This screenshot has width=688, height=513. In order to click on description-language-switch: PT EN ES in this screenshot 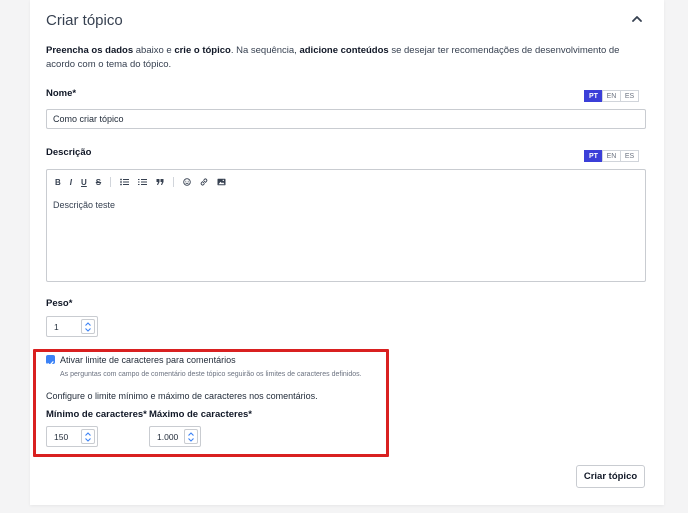, I will do `click(611, 156)`.